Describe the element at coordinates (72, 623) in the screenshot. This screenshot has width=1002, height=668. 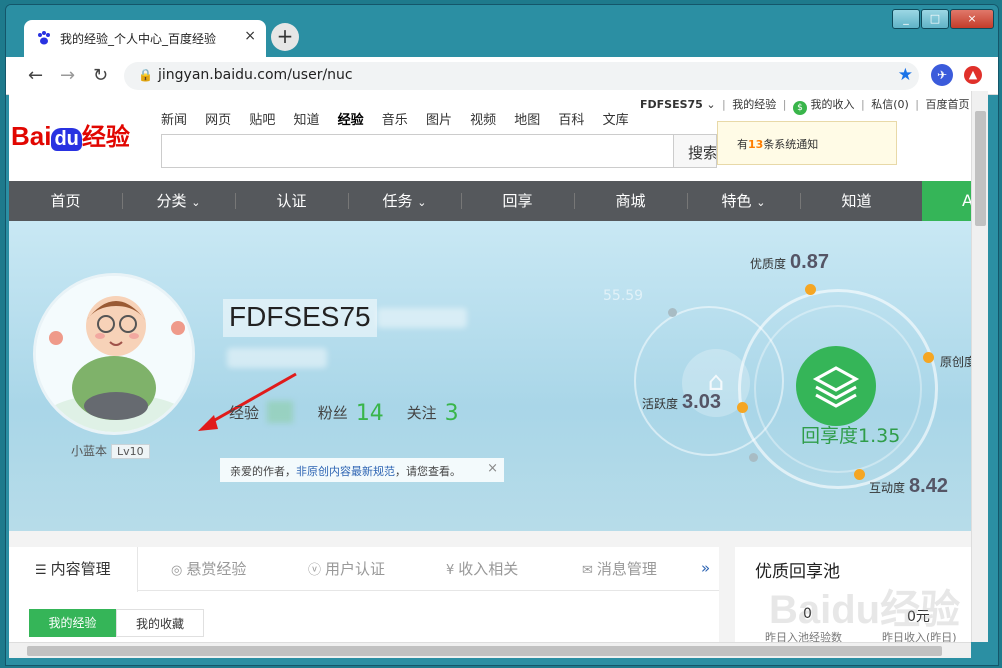
I see `subtab-my-exp: 我的经验` at that location.